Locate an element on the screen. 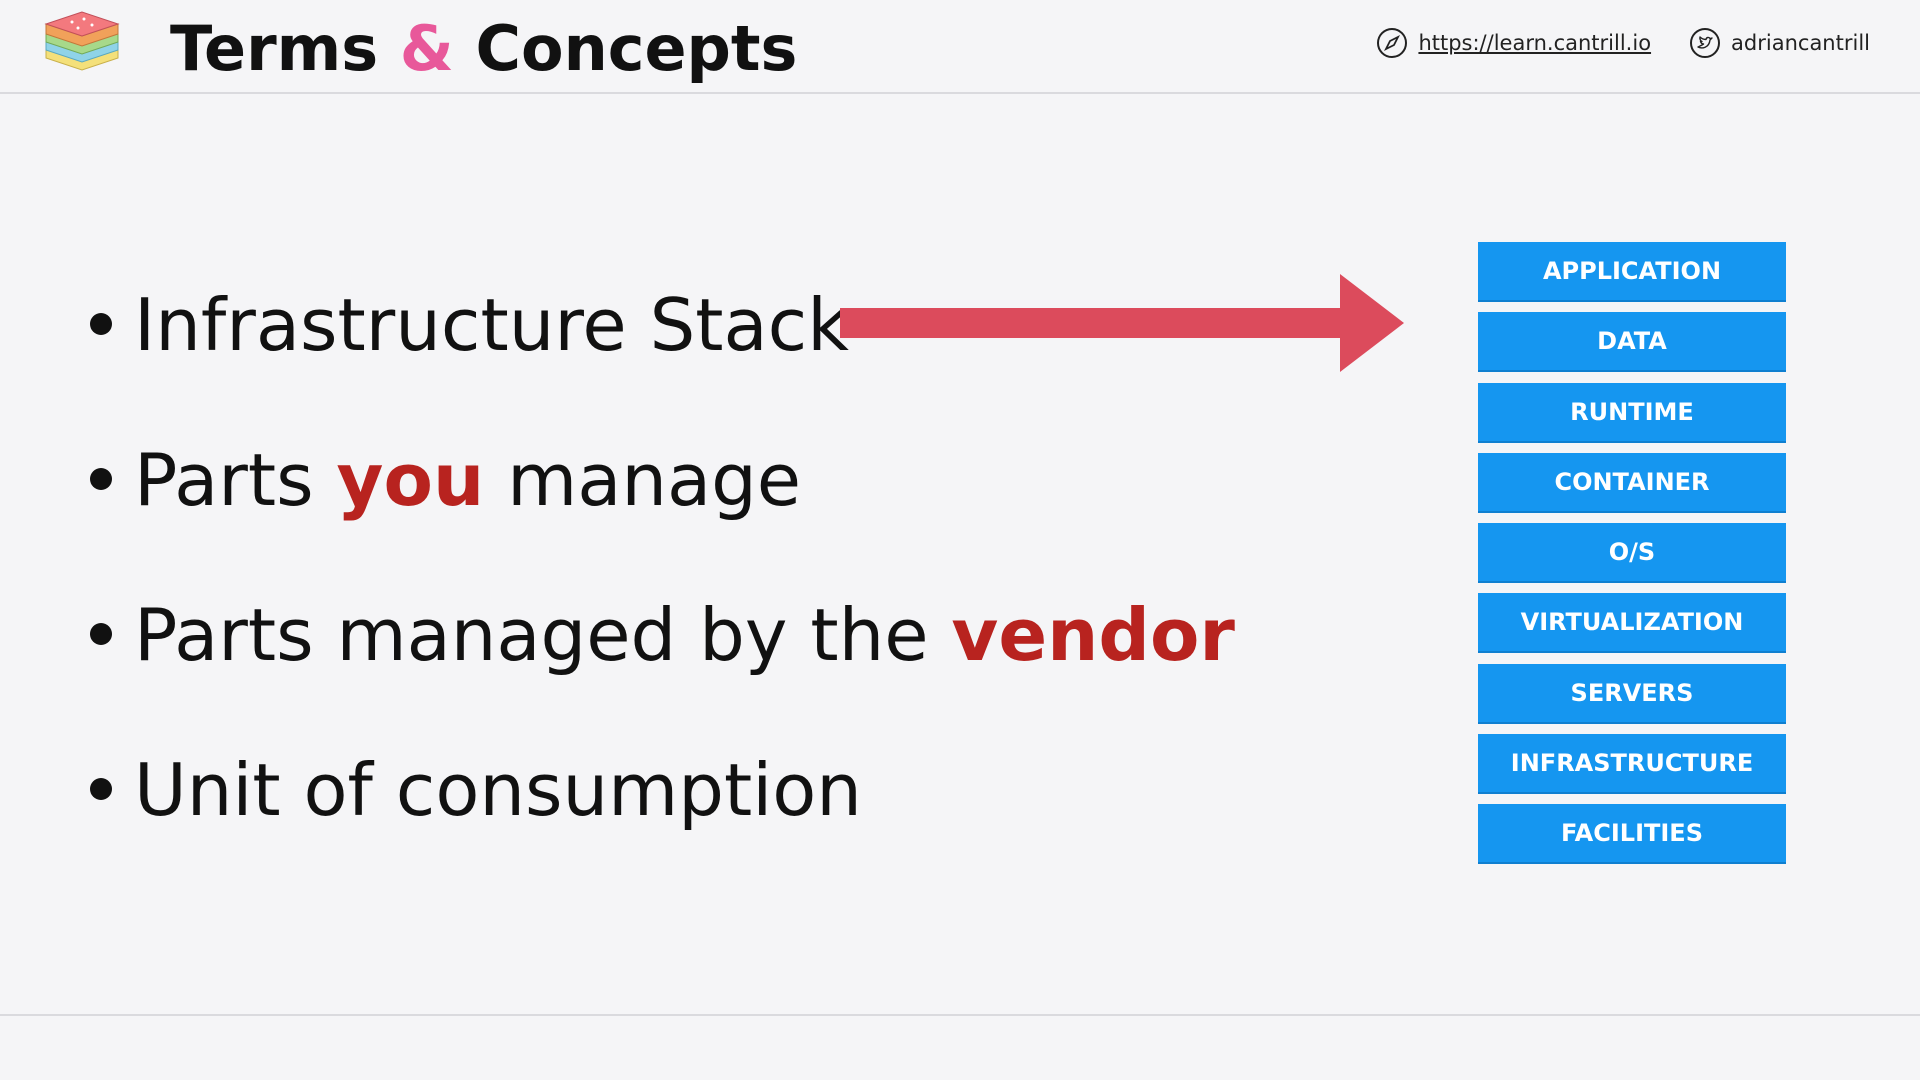  twitter-bird-icon is located at coordinates (1705, 43).